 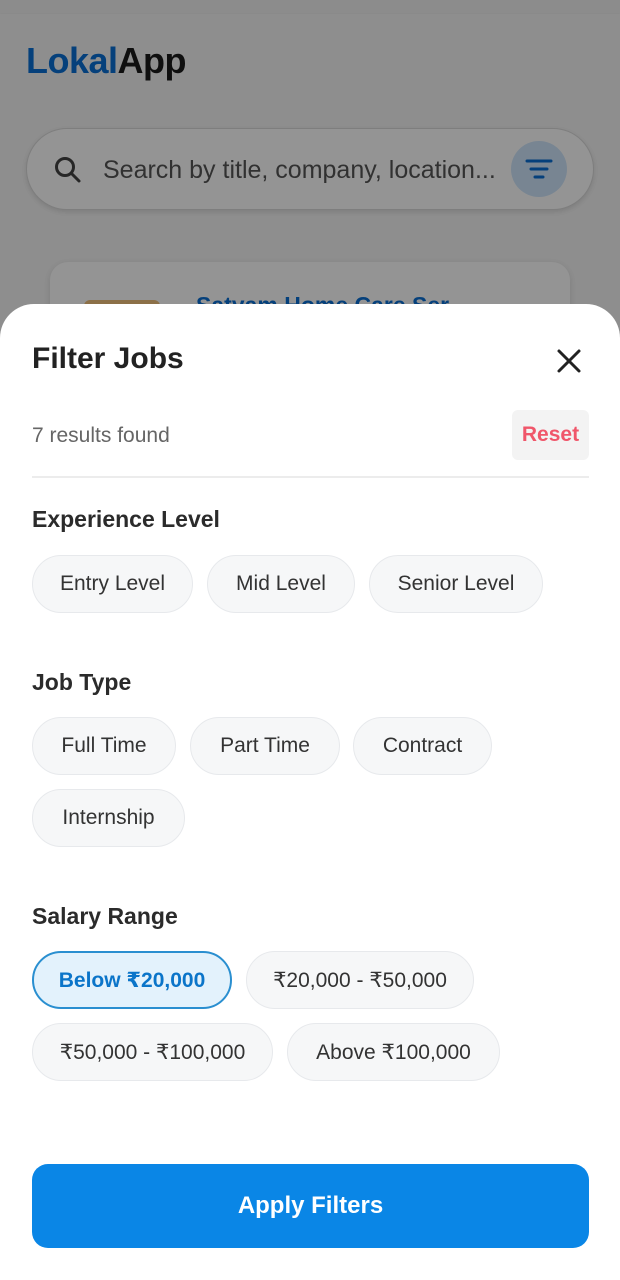 What do you see at coordinates (108, 818) in the screenshot?
I see `chip-internship: Internship` at bounding box center [108, 818].